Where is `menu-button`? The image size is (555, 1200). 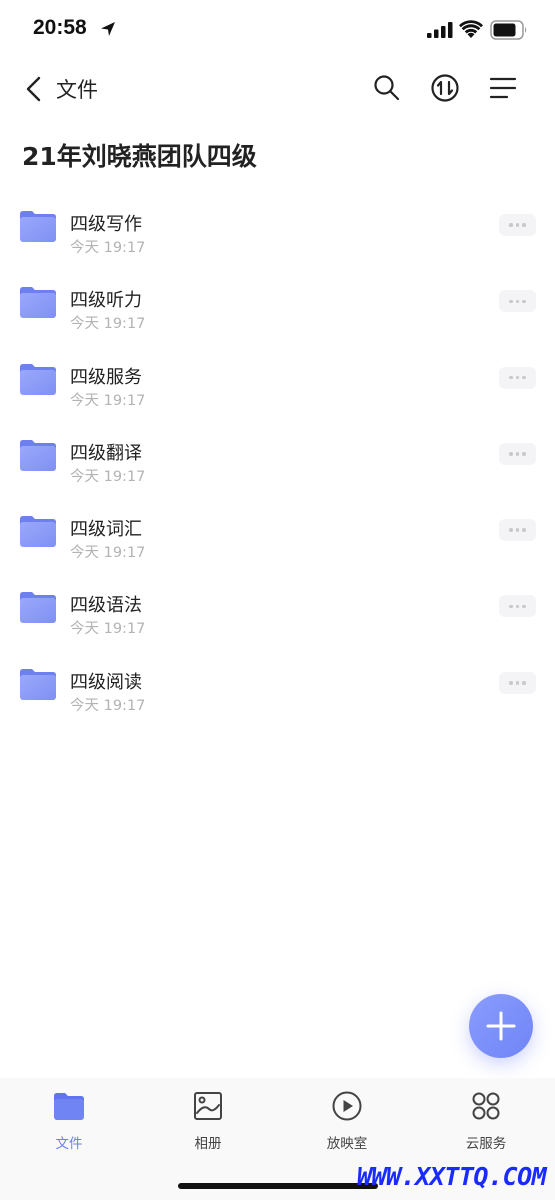
menu-button is located at coordinates (503, 88).